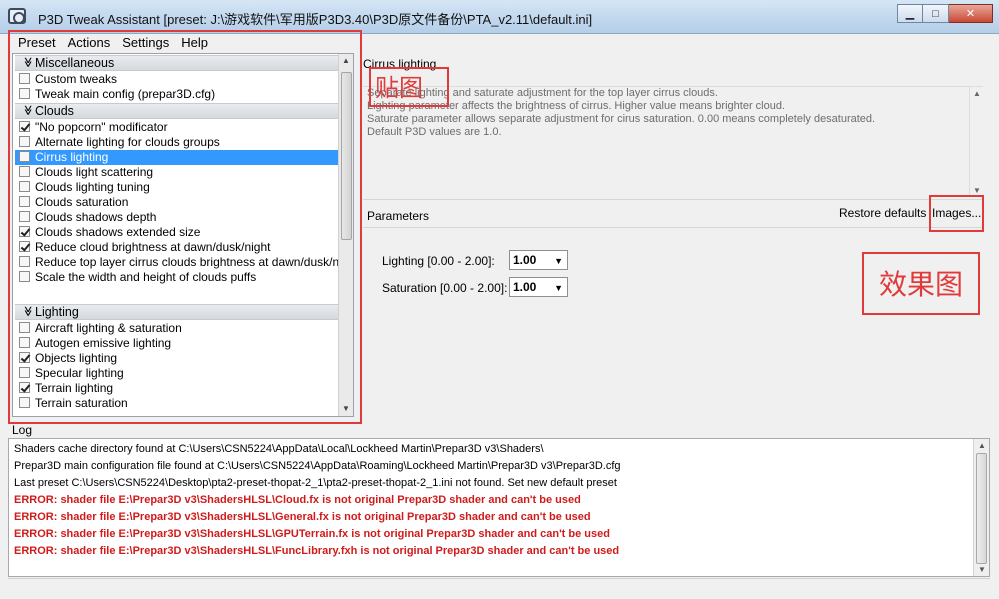 This screenshot has width=999, height=599. I want to click on saturation-select: 1.00 ▼, so click(538, 287).